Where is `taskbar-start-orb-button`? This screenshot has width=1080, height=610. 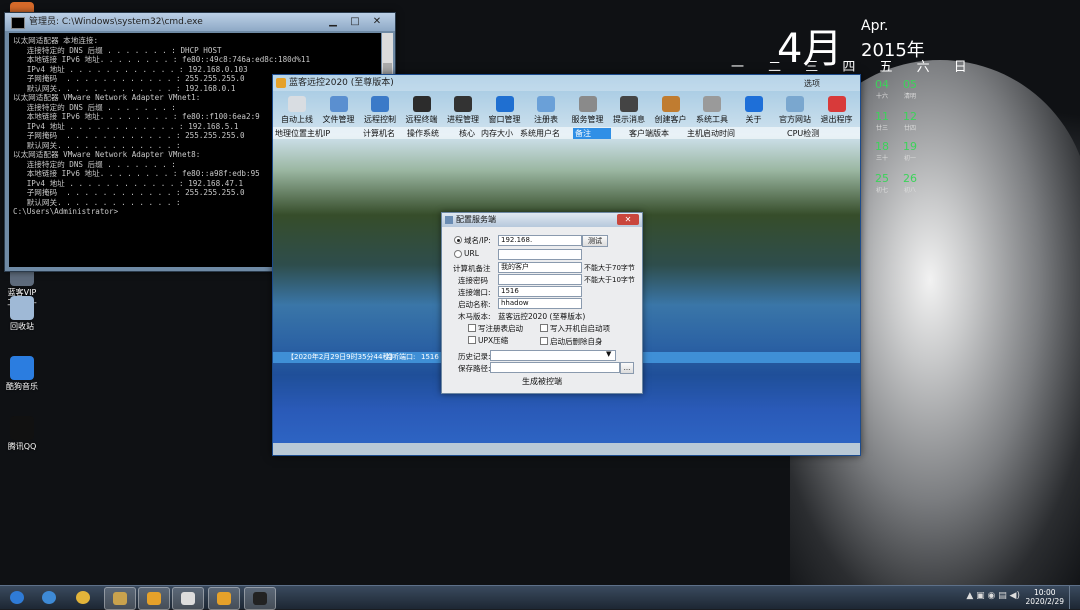 taskbar-start-orb-button is located at coordinates (17, 597).